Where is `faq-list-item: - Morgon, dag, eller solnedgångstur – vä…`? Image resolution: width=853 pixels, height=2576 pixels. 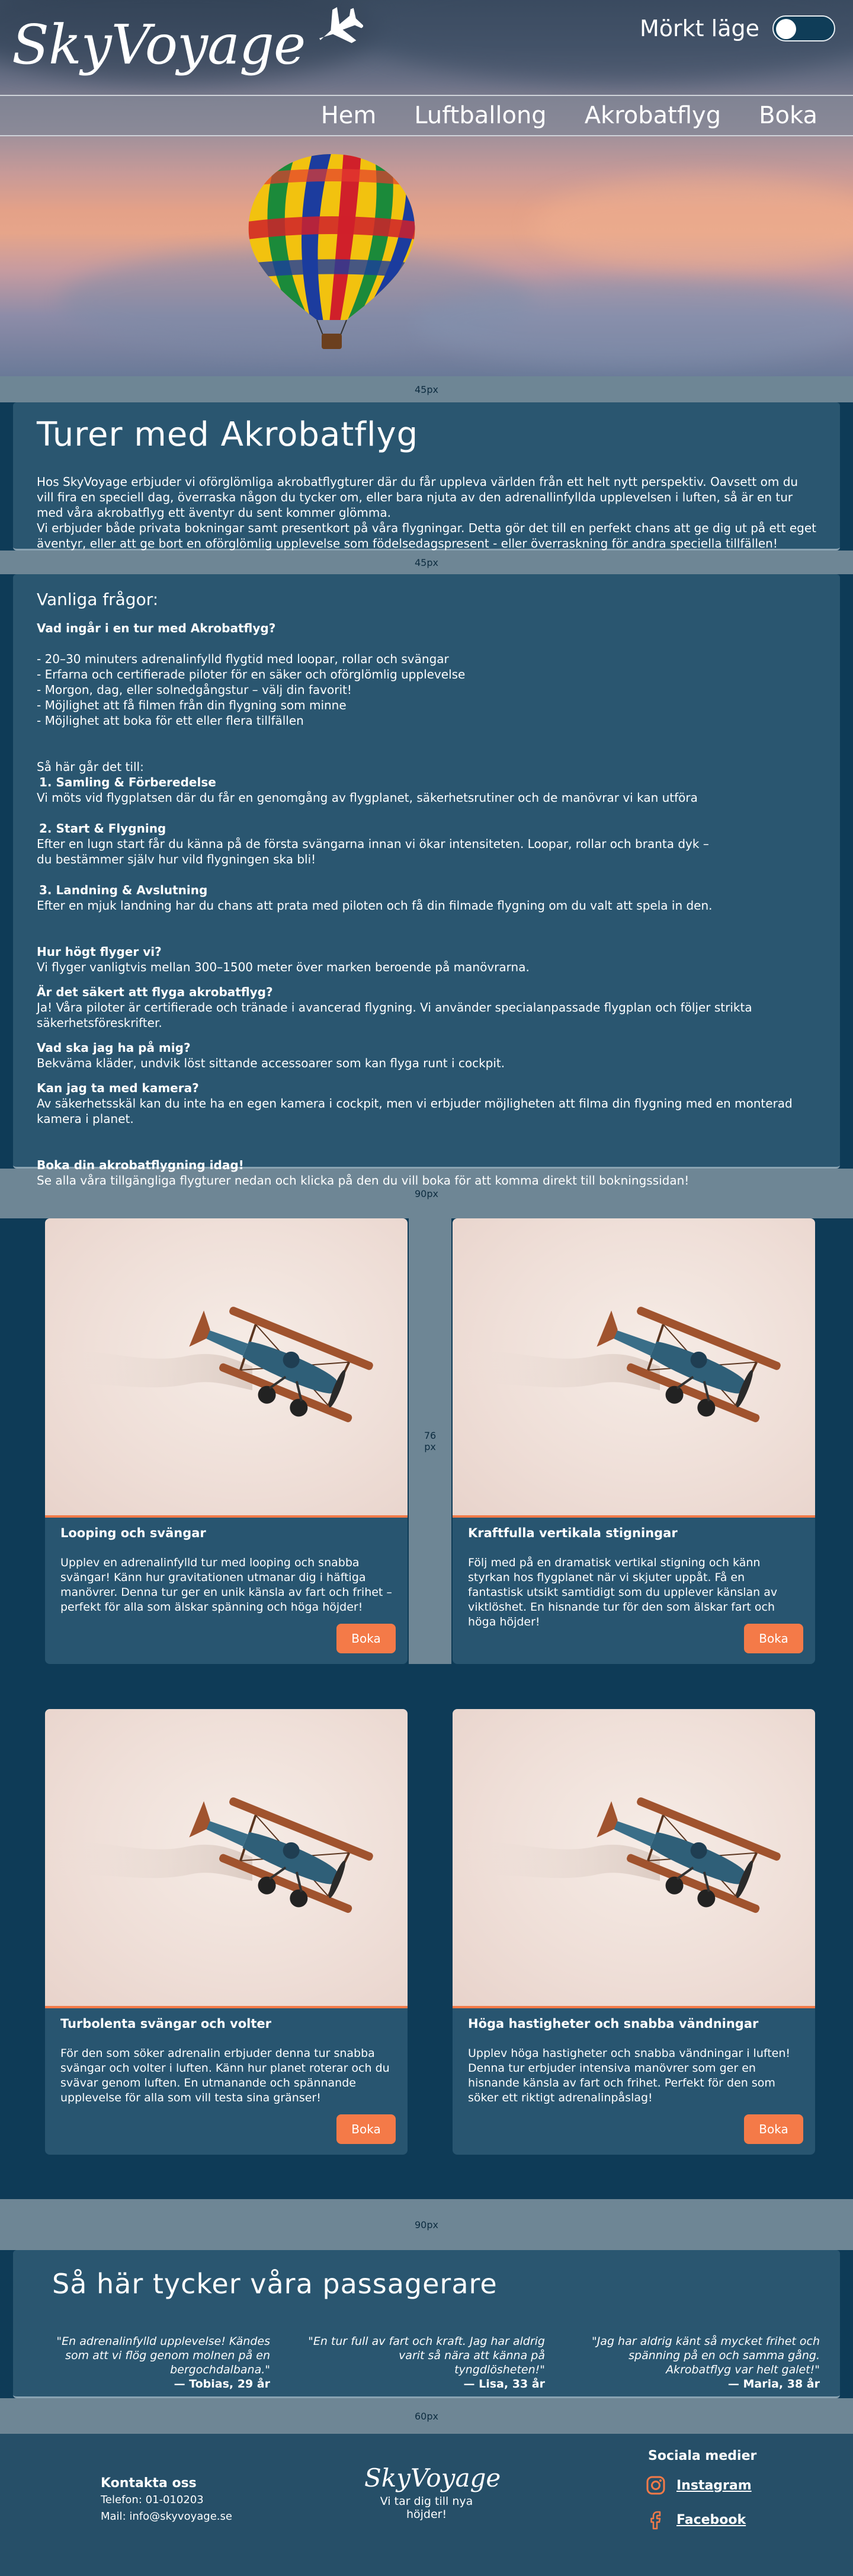
faq-list-item: - Morgon, dag, eller solnedgångstur – vä… is located at coordinates (194, 690).